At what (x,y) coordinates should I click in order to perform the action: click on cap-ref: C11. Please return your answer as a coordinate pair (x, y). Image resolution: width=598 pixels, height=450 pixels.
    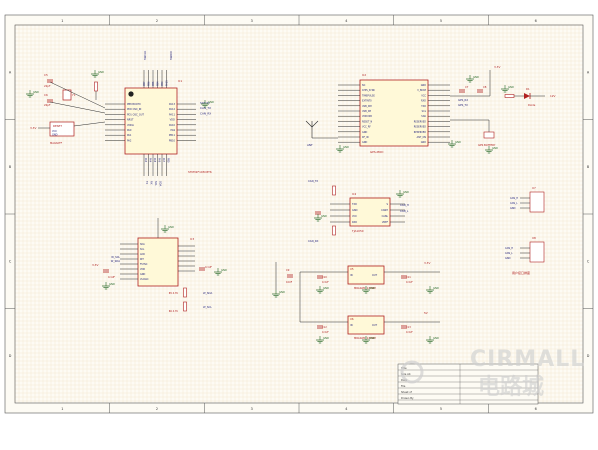
    Looking at the image, I should click on (408, 277).